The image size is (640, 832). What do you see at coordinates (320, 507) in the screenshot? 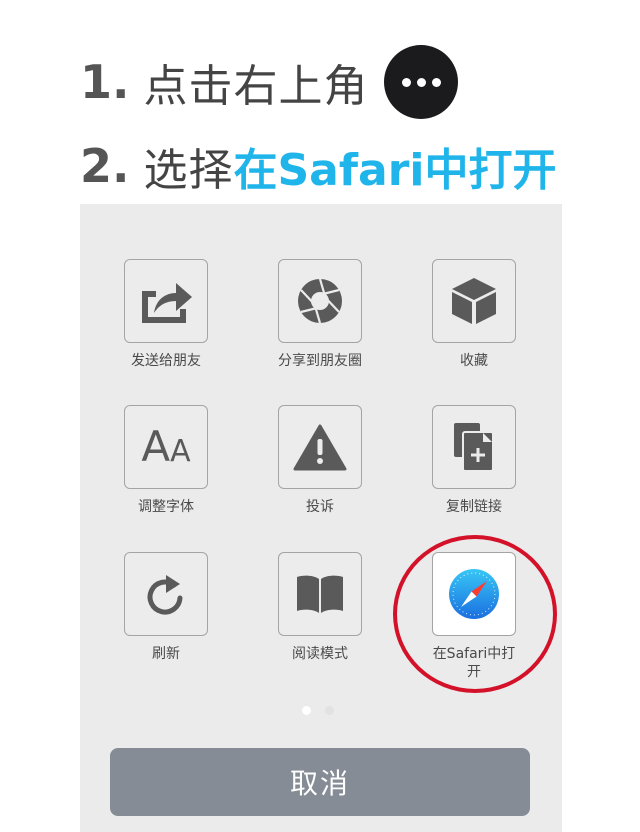
I see `menu-item-label: 投诉` at bounding box center [320, 507].